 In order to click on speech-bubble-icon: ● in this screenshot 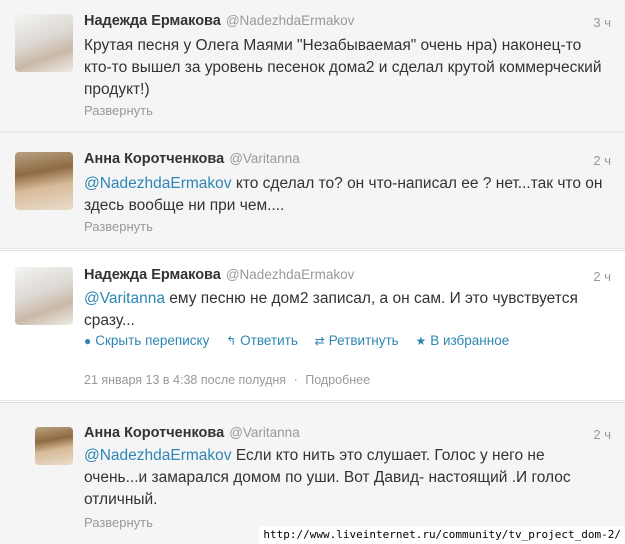, I will do `click(88, 341)`.